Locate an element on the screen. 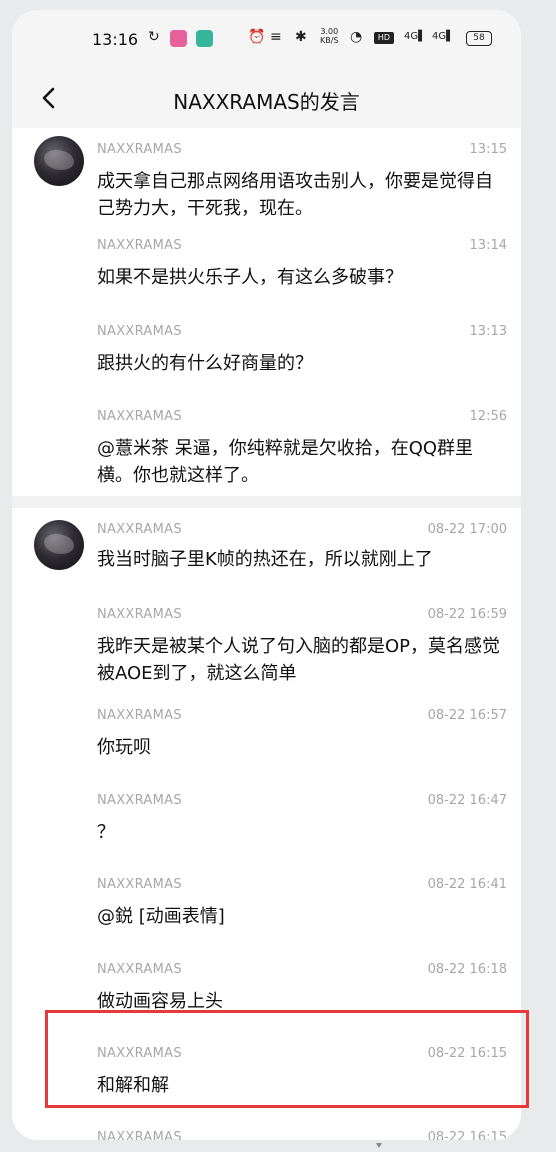 Image resolution: width=556 pixels, height=1152 pixels. hd-badge: HD is located at coordinates (384, 38).